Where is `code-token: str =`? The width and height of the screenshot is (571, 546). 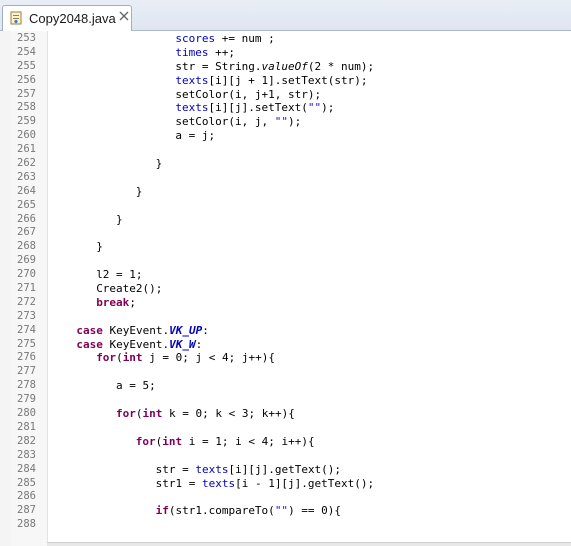 code-token: str = is located at coordinates (175, 469).